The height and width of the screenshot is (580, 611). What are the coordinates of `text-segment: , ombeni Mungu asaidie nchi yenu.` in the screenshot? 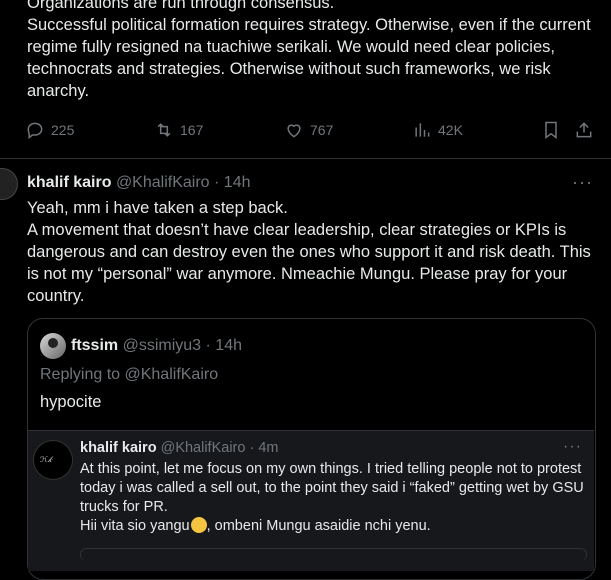 It's located at (318, 526).